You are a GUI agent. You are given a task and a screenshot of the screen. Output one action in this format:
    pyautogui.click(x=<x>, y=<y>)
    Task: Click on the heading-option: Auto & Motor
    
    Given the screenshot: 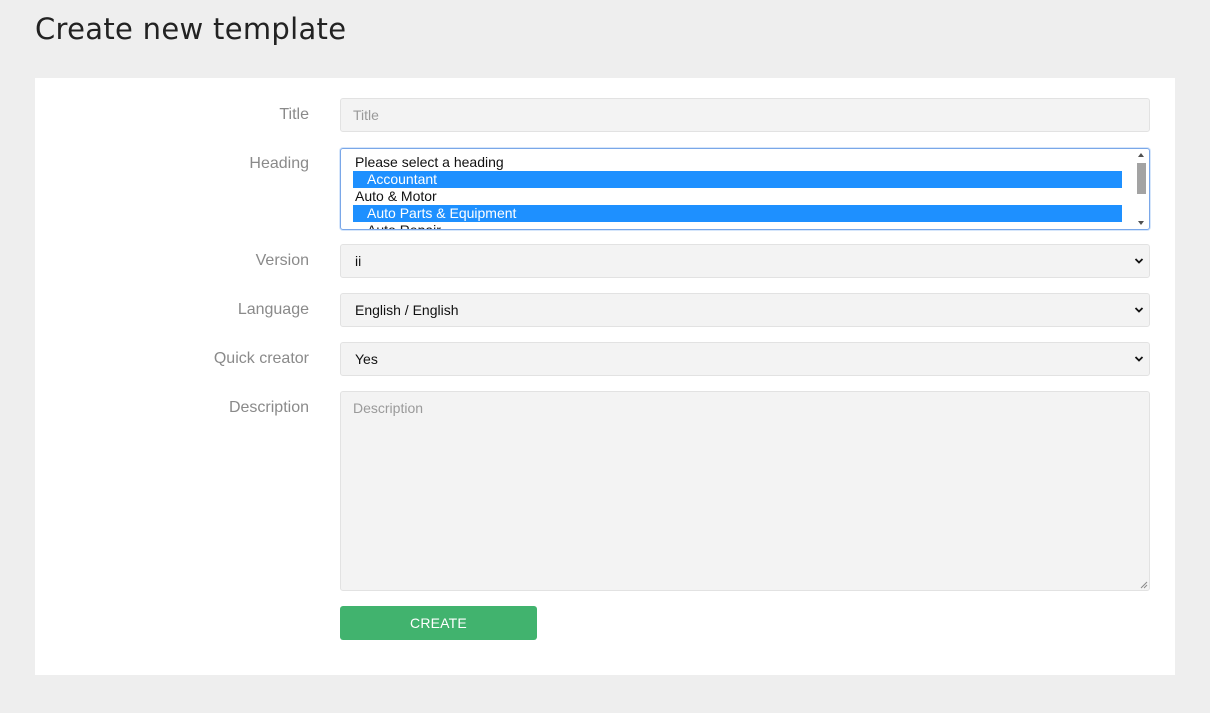 What is the action you would take?
    pyautogui.click(x=737, y=196)
    